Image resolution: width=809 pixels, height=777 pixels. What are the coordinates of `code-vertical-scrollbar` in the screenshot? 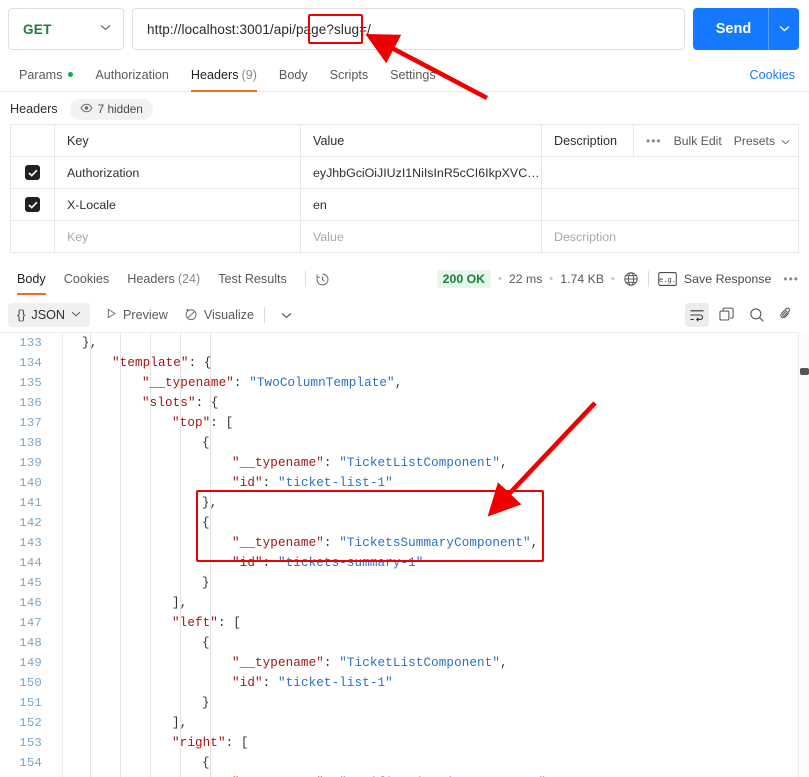 It's located at (803, 554).